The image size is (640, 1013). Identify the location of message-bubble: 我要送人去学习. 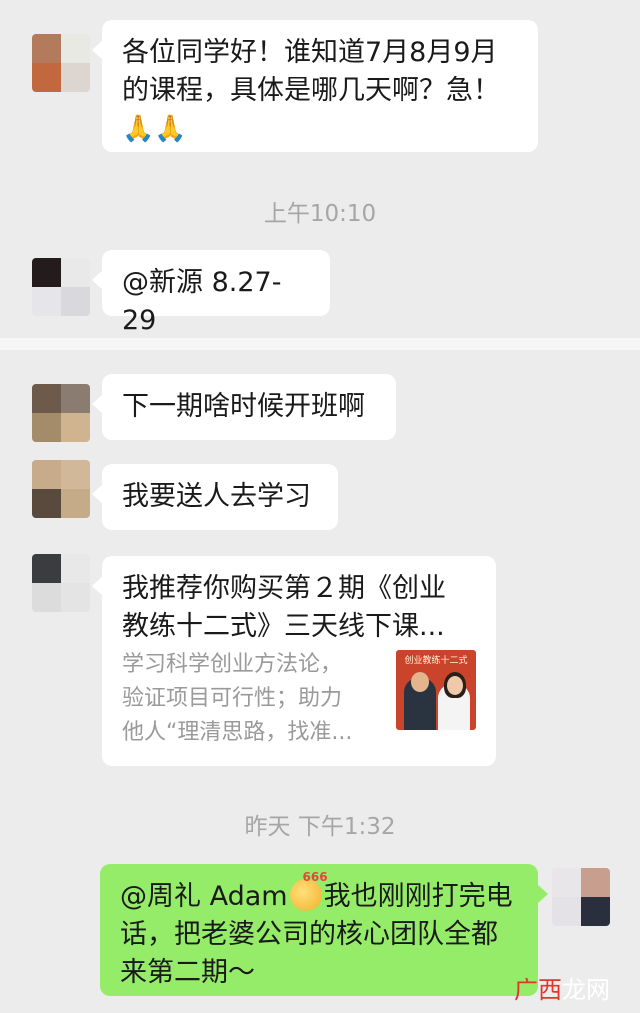
(215, 497).